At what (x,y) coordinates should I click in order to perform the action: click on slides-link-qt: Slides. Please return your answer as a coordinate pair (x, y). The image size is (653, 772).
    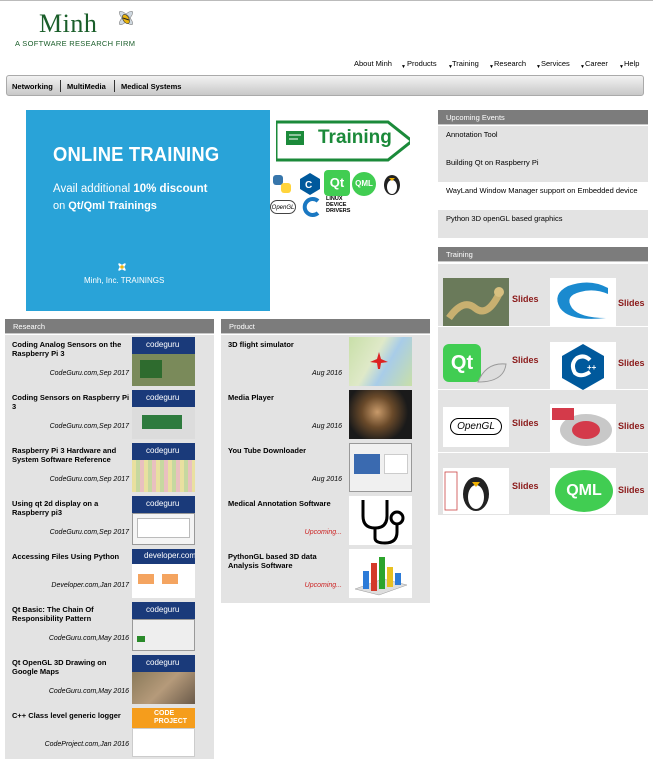
    Looking at the image, I should click on (525, 360).